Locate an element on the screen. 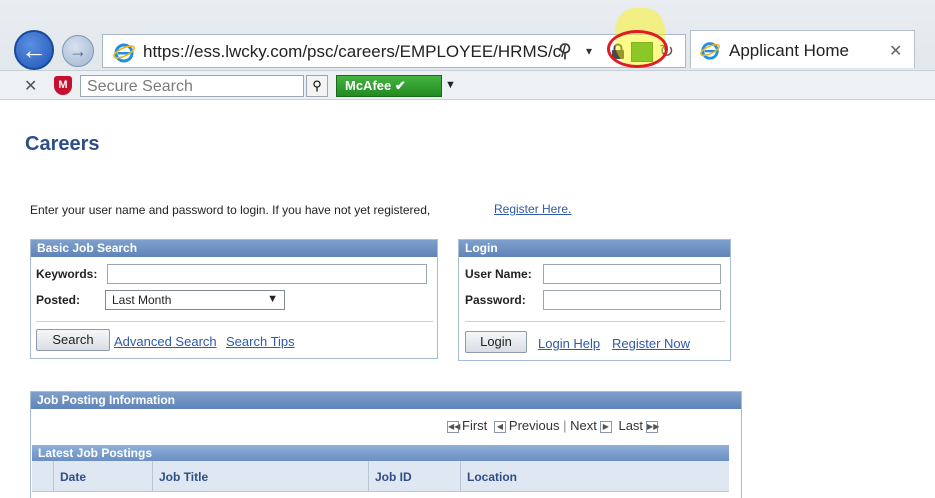  panel-header: Login is located at coordinates (594, 248).